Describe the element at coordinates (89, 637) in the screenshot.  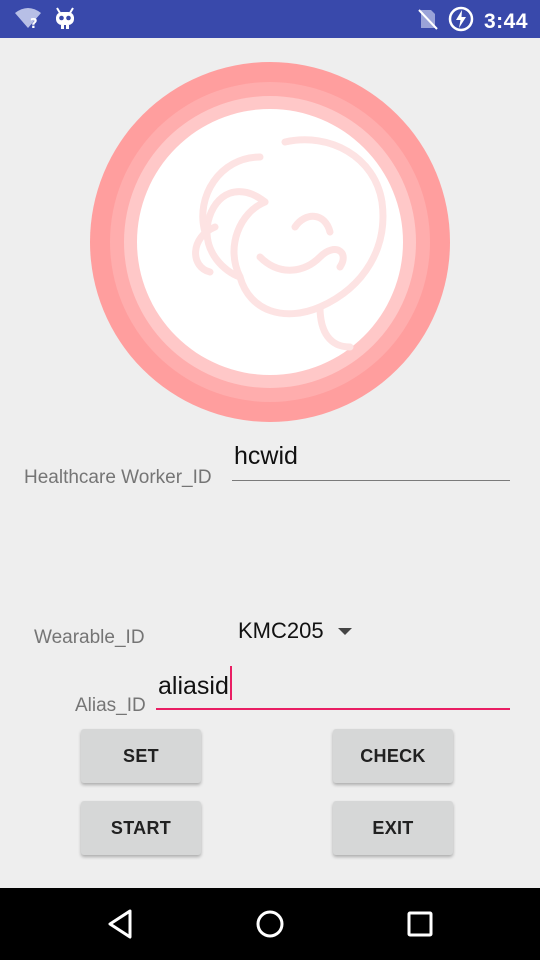
I see `wearable-label: Wearable_ID` at that location.